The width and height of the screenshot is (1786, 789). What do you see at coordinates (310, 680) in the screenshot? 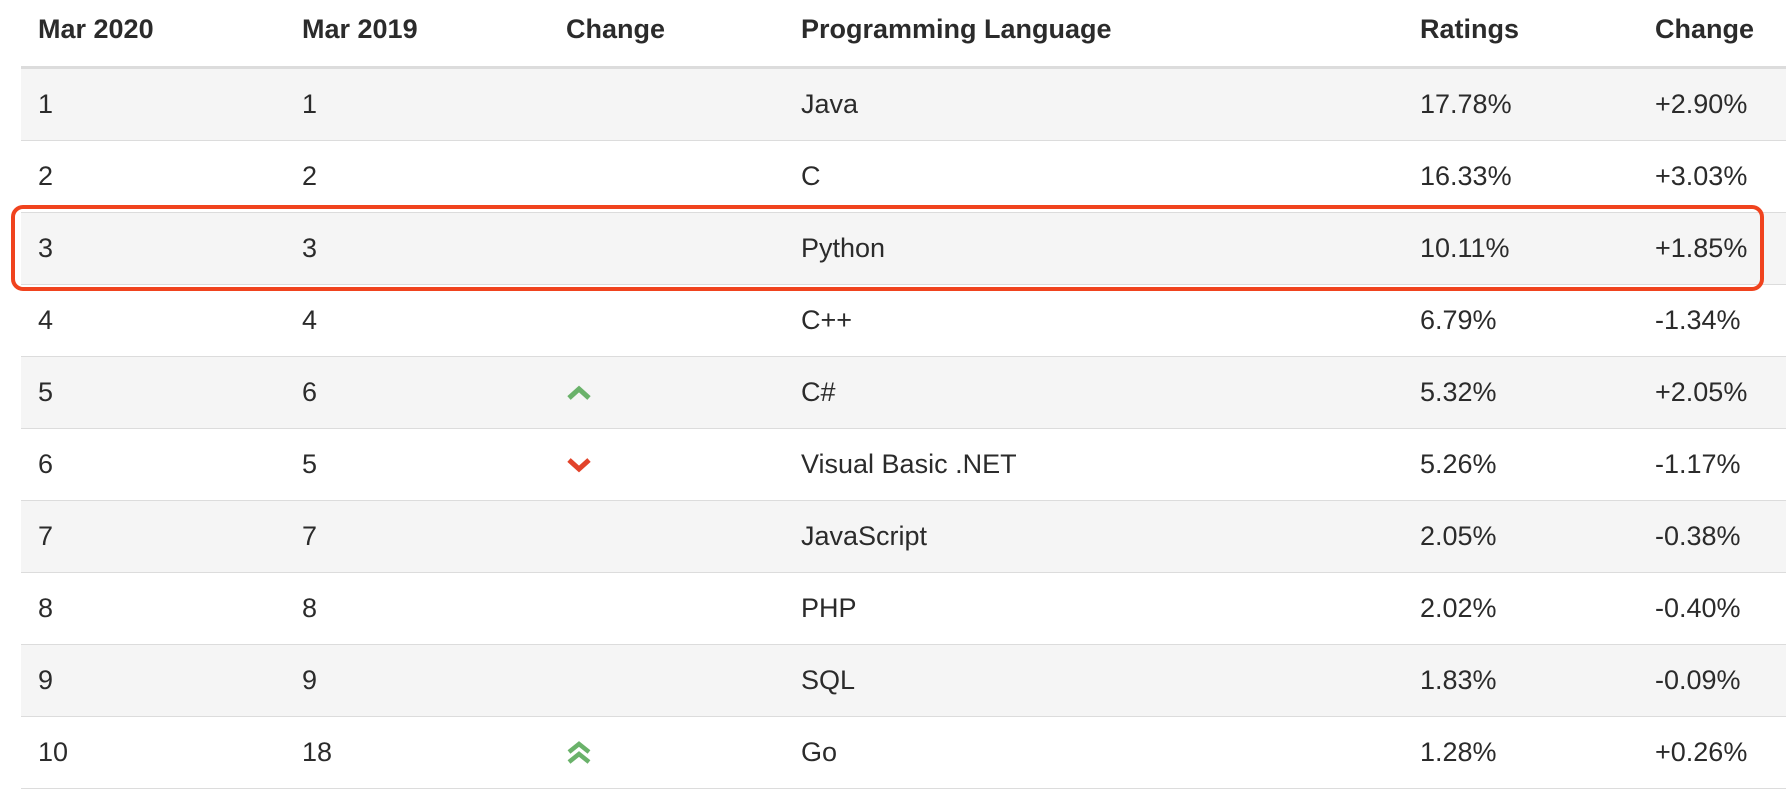
I see `rank-2019: 9` at bounding box center [310, 680].